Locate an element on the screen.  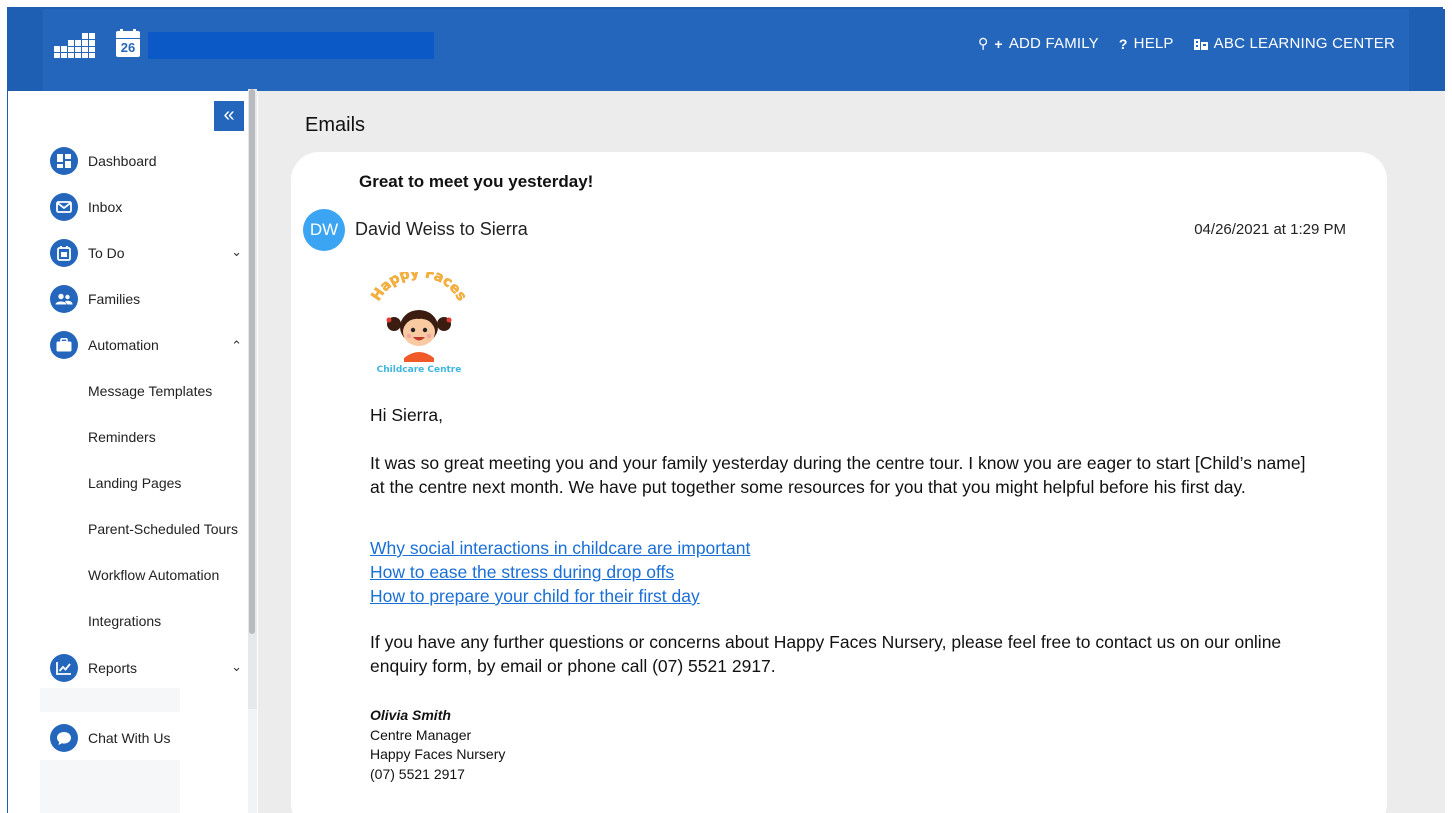
svg-text: Happy Faces is located at coordinates (418, 288).